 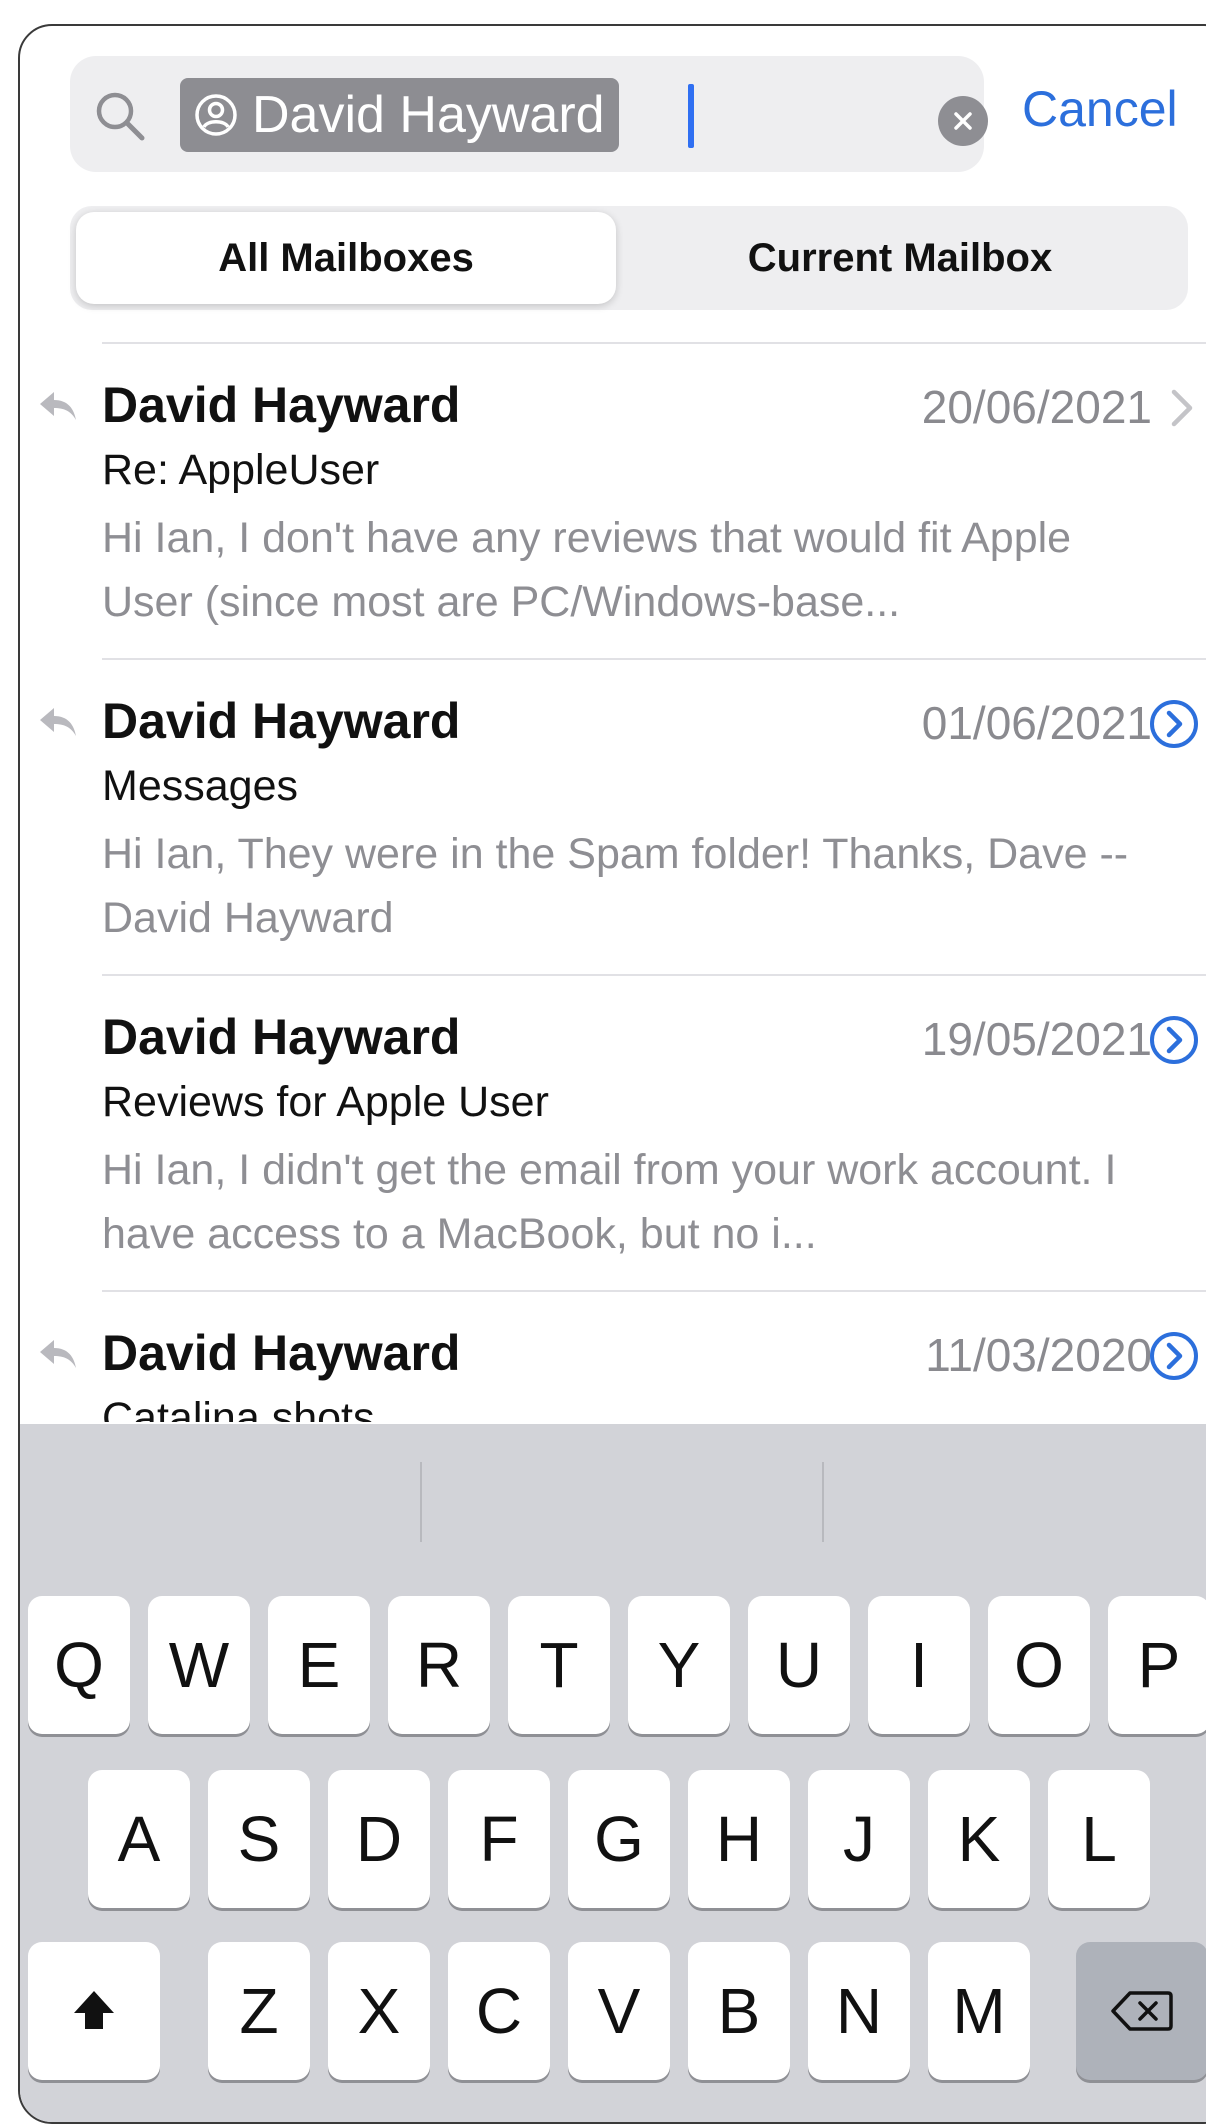 What do you see at coordinates (199, 1665) in the screenshot?
I see `key-w: W` at bounding box center [199, 1665].